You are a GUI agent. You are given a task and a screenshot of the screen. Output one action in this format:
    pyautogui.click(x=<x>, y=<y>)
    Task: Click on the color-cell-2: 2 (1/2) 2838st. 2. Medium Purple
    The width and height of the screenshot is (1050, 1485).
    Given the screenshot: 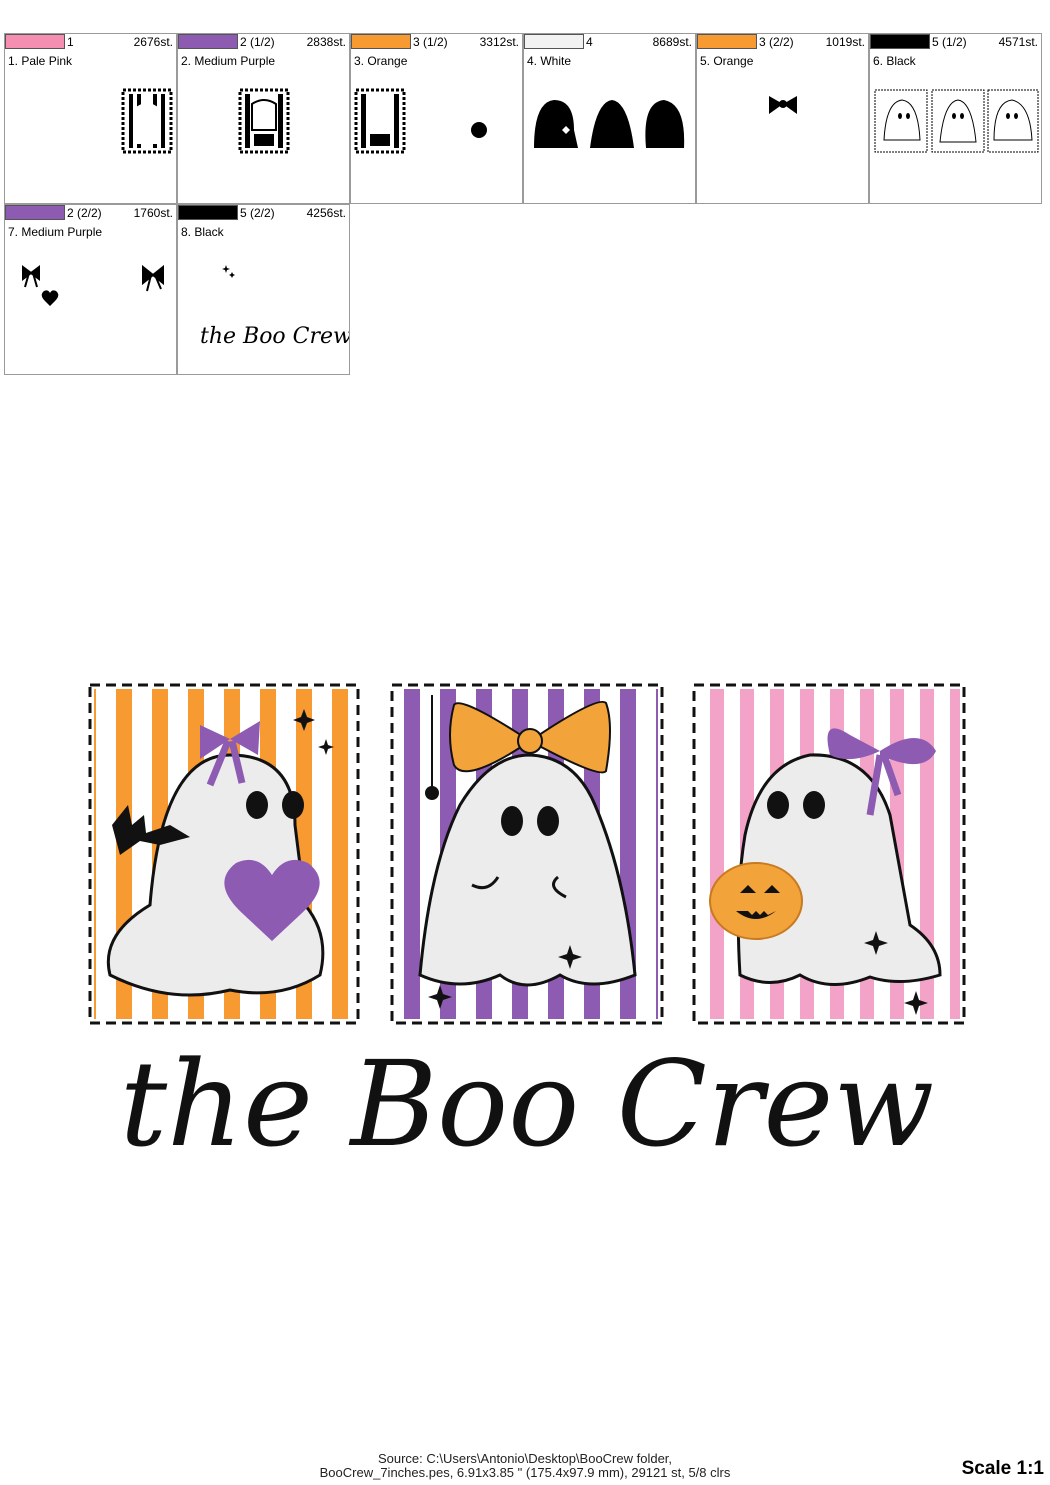 What is the action you would take?
    pyautogui.click(x=263, y=118)
    